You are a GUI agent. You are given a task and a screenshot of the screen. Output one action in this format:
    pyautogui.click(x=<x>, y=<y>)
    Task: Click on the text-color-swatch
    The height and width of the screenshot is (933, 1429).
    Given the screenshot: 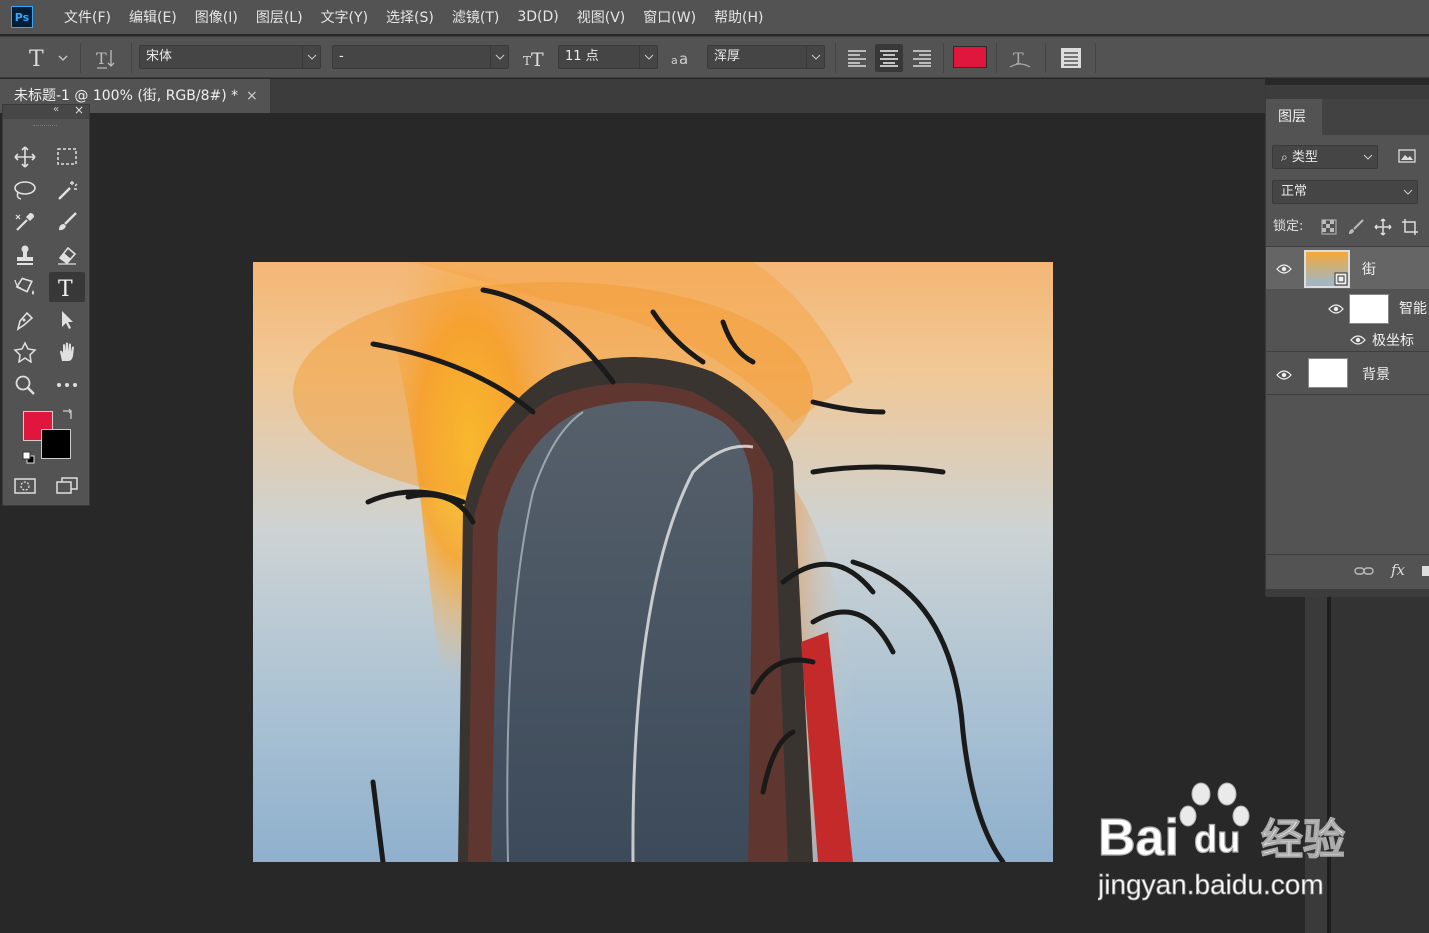 What is the action you would take?
    pyautogui.click(x=970, y=57)
    